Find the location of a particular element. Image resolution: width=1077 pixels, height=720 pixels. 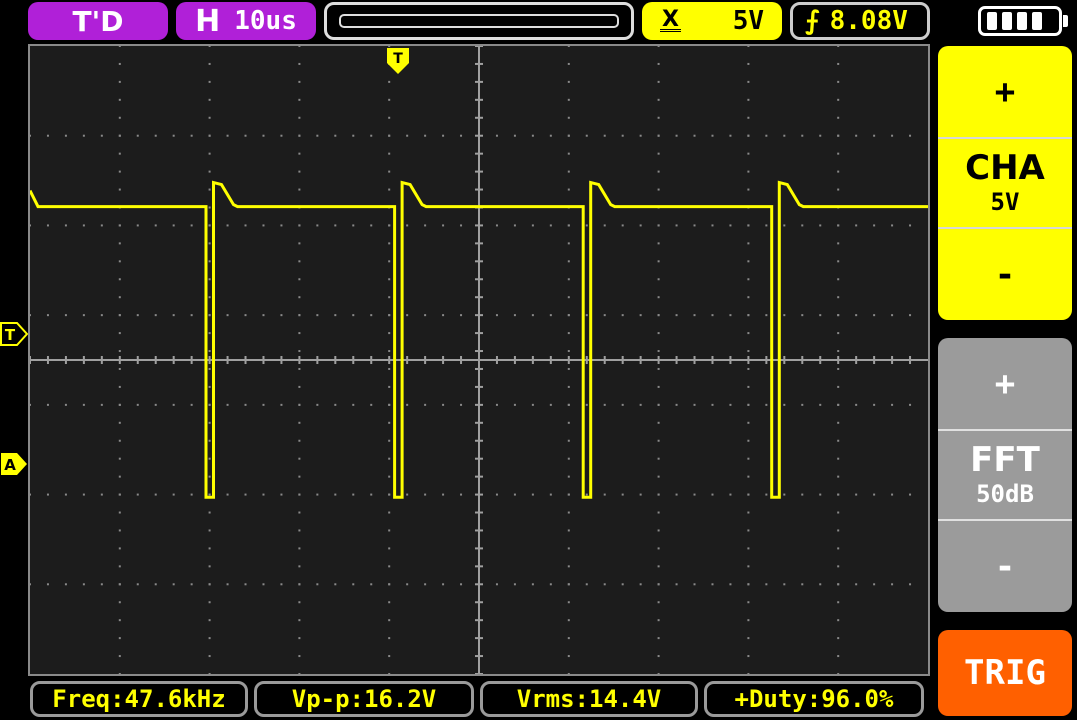

frequency-measurement: Freq:47.6kHz is located at coordinates (139, 699).